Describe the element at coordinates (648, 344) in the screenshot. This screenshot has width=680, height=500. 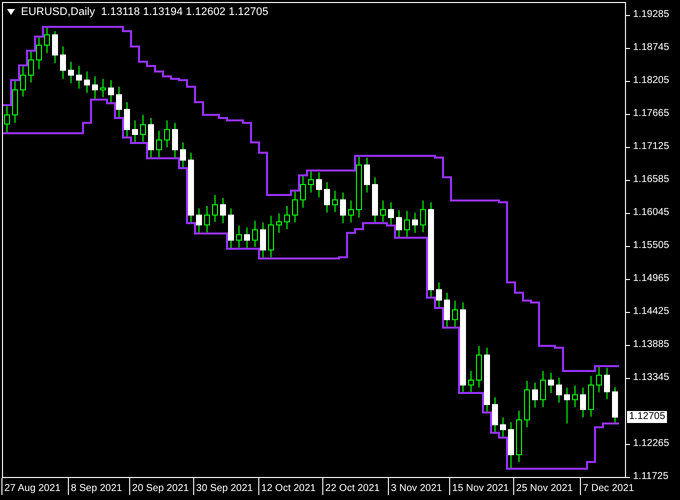
I see `price-label: 1.13885` at that location.